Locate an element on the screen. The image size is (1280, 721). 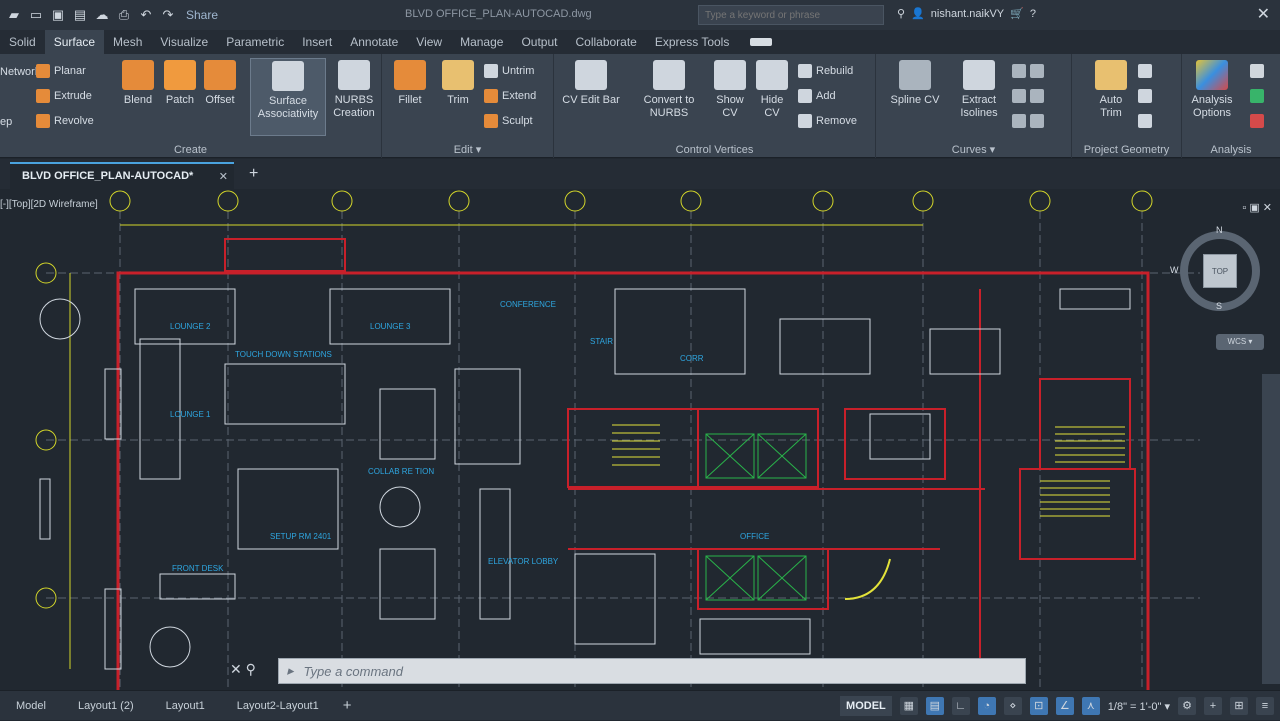
layout-tab-model: Model is located at coordinates (31, 706).